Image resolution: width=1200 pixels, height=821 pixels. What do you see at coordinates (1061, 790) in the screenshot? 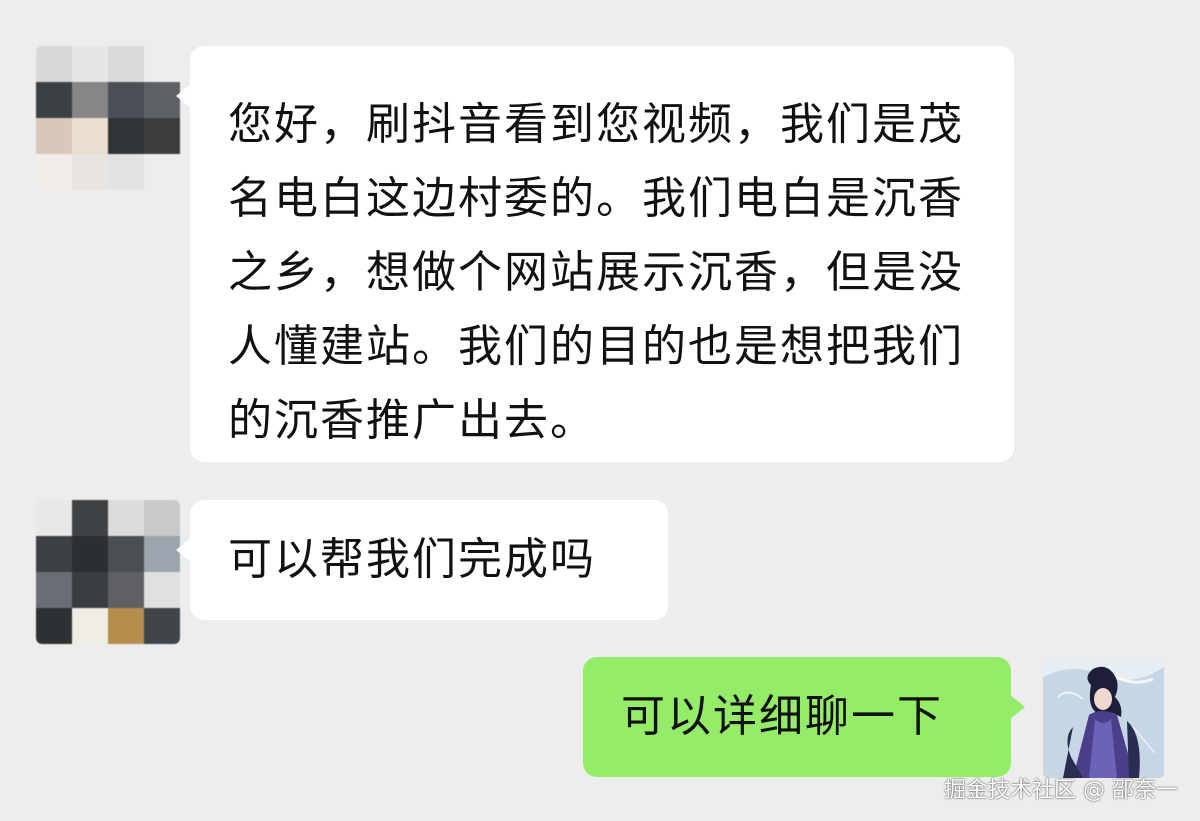
I see `watermark: 掘金技术社区 @ 邵奈一` at bounding box center [1061, 790].